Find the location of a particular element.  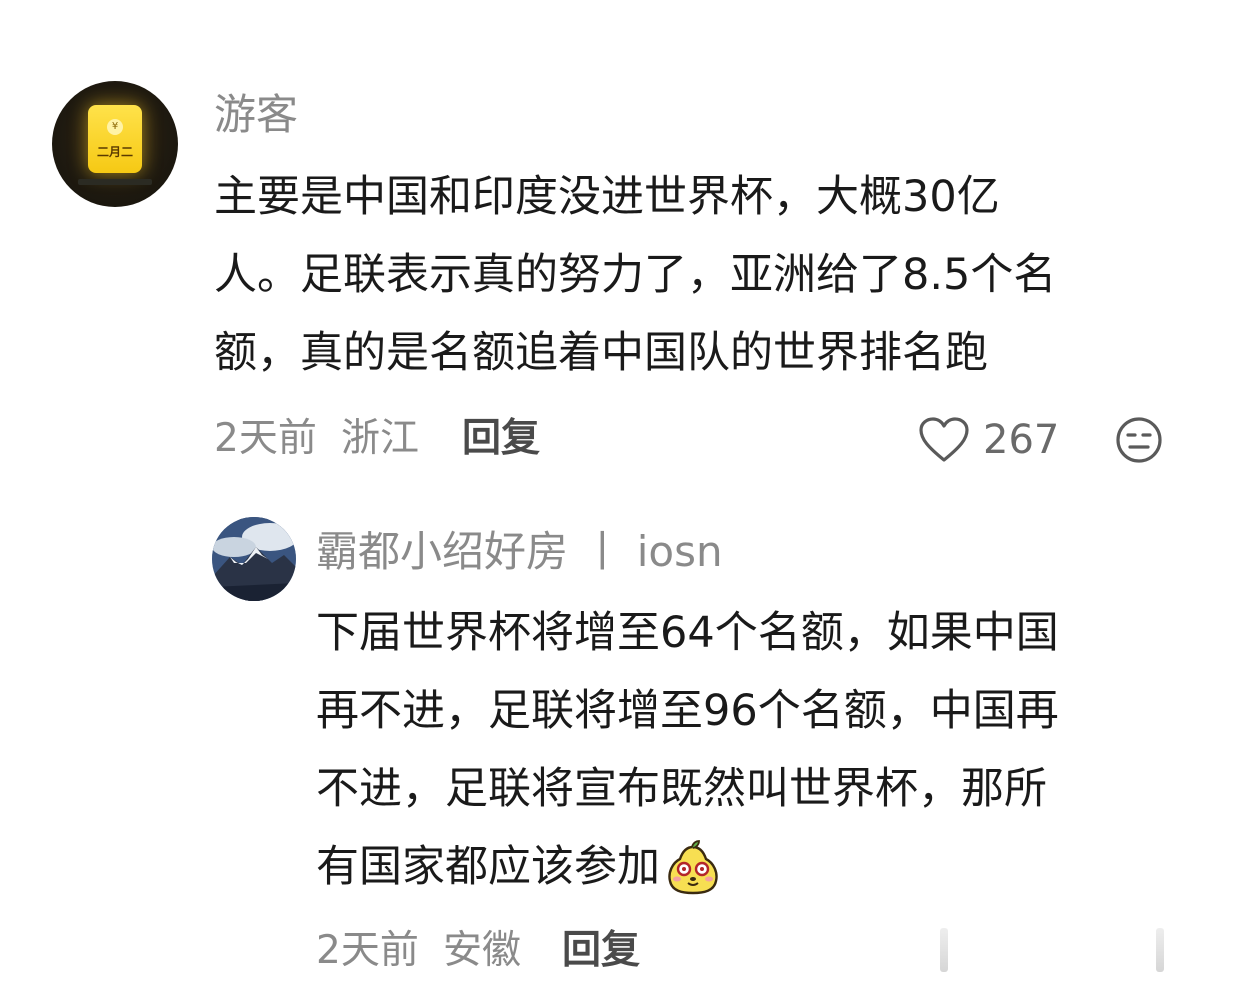

reply-time: 2天前 is located at coordinates (367, 950).